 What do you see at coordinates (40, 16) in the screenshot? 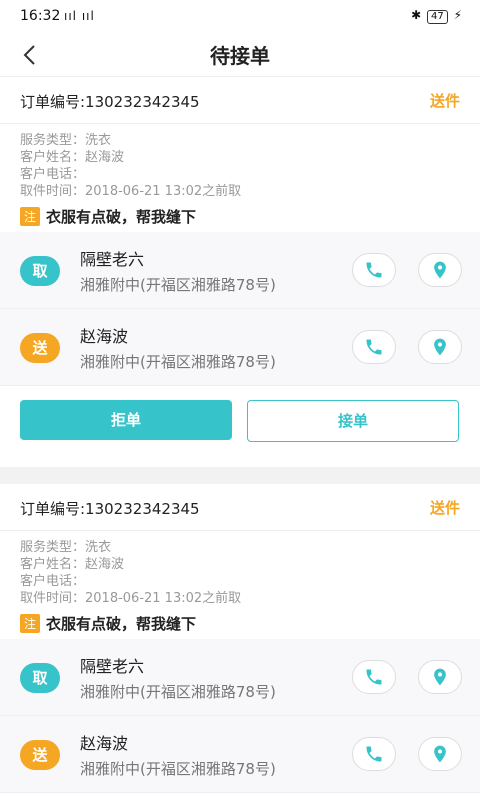
I see `status-time: 16:32` at bounding box center [40, 16].